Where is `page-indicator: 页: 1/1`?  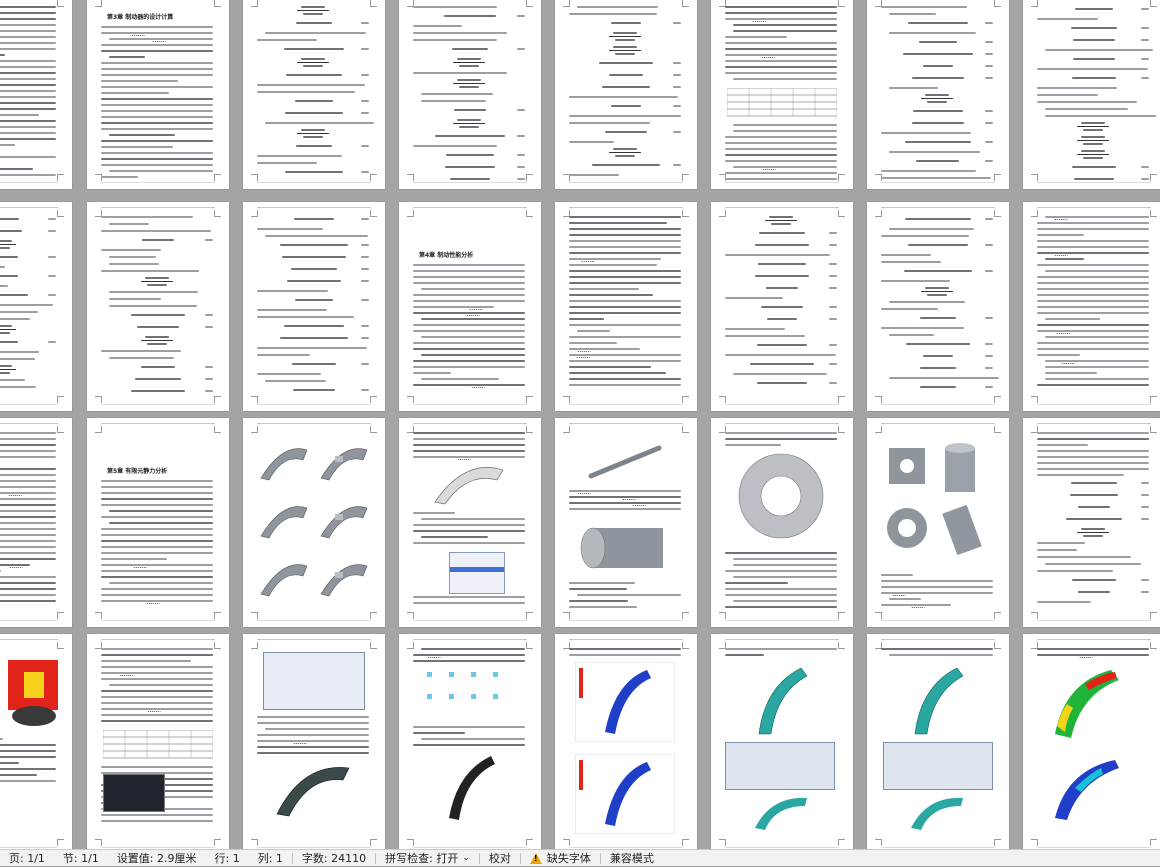
page-indicator: 页: 1/1 is located at coordinates (27, 858).